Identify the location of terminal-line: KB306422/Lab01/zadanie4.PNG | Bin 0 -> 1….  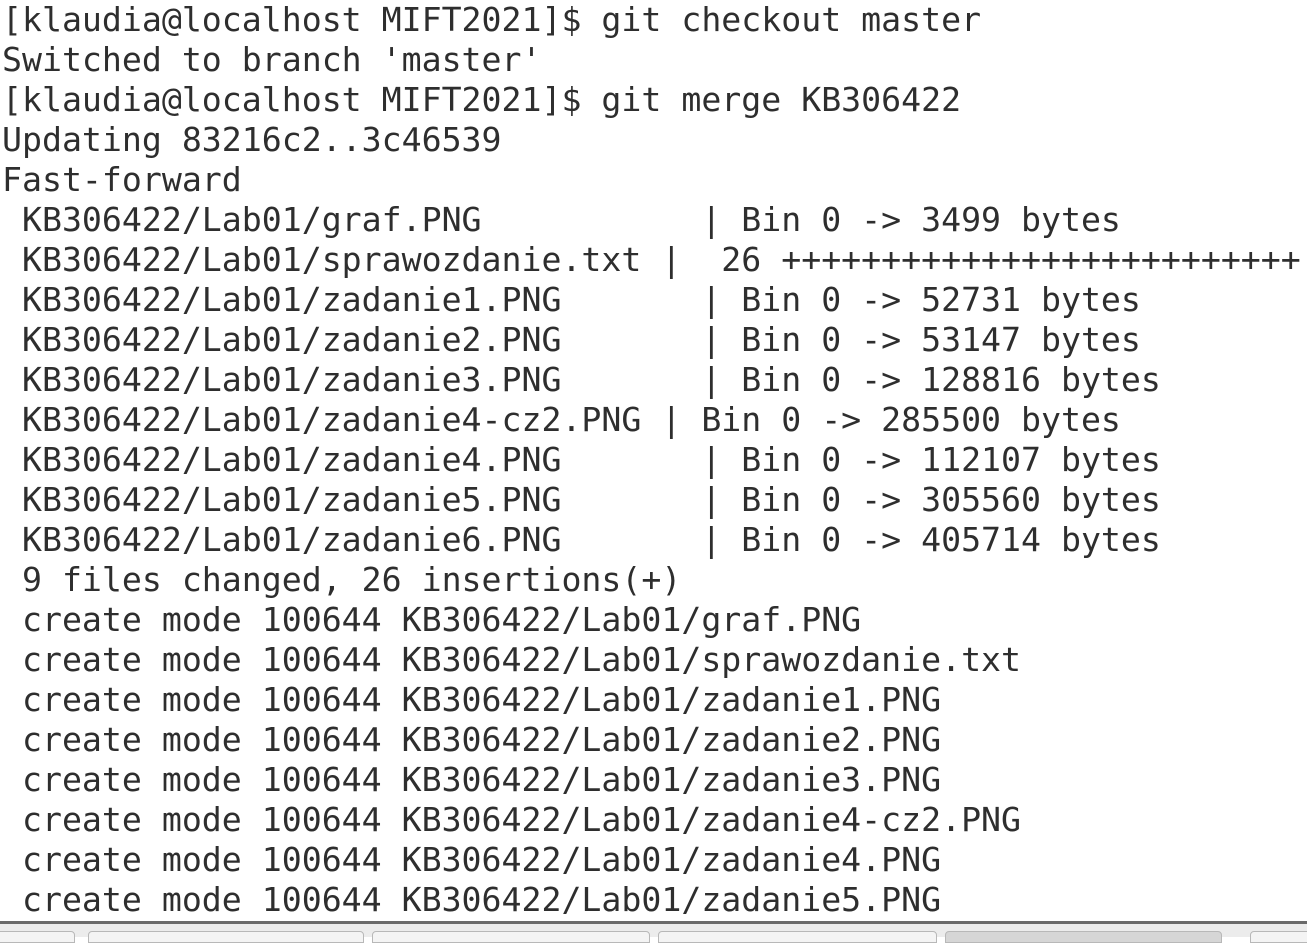
(581, 459).